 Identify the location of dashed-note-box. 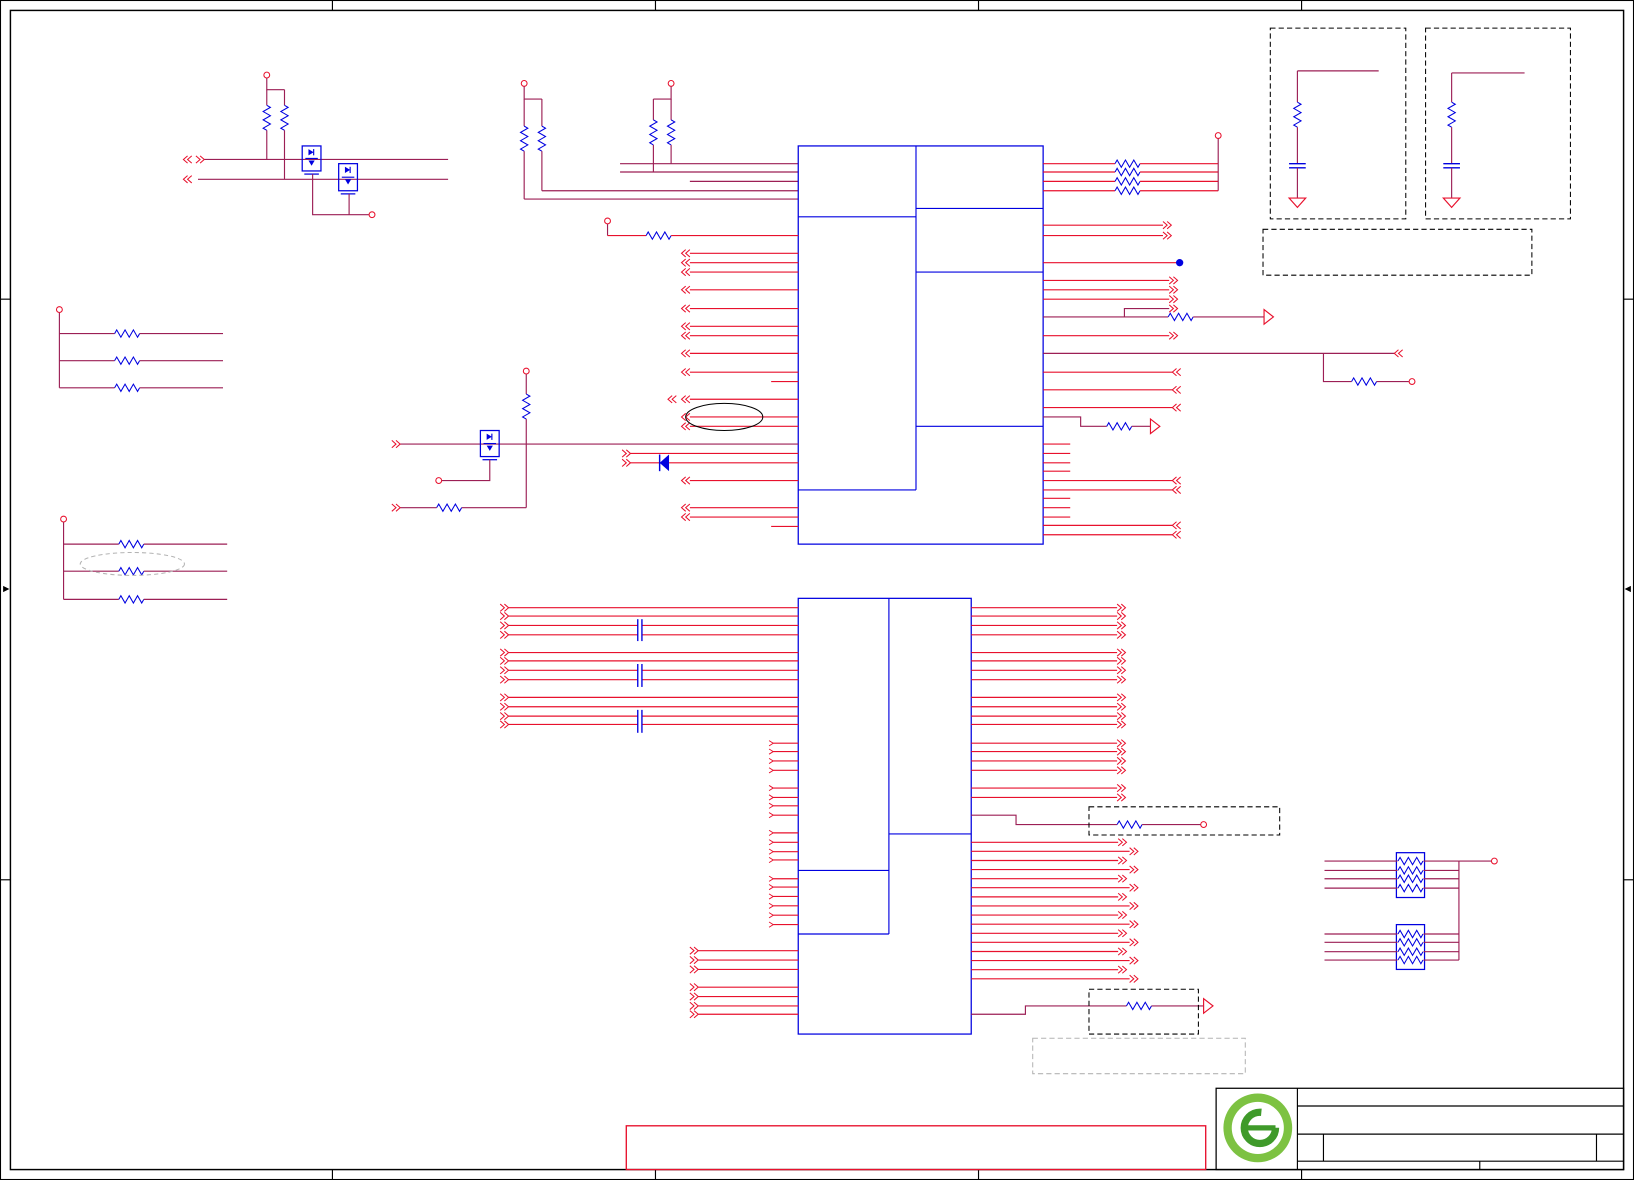
(1397, 252).